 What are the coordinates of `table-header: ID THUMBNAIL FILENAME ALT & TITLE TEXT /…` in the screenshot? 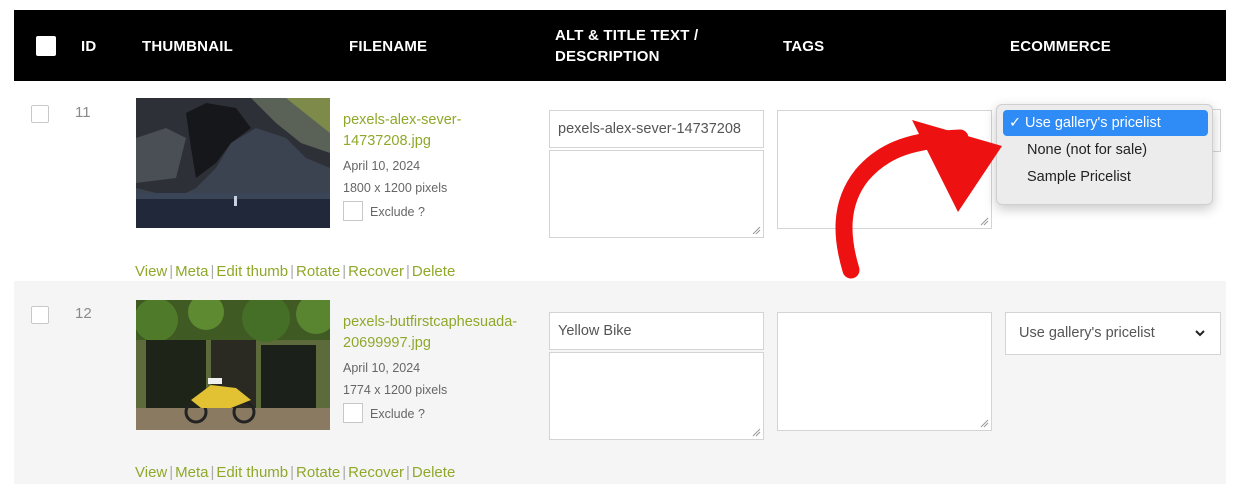 It's located at (620, 45).